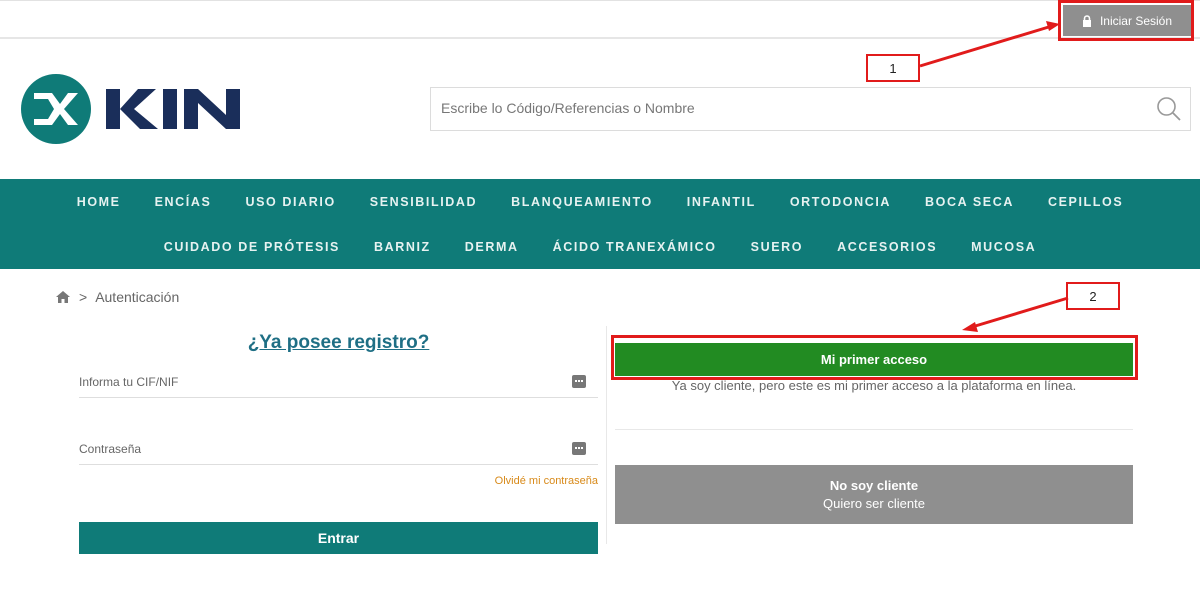  I want to click on column-divider, so click(606, 435).